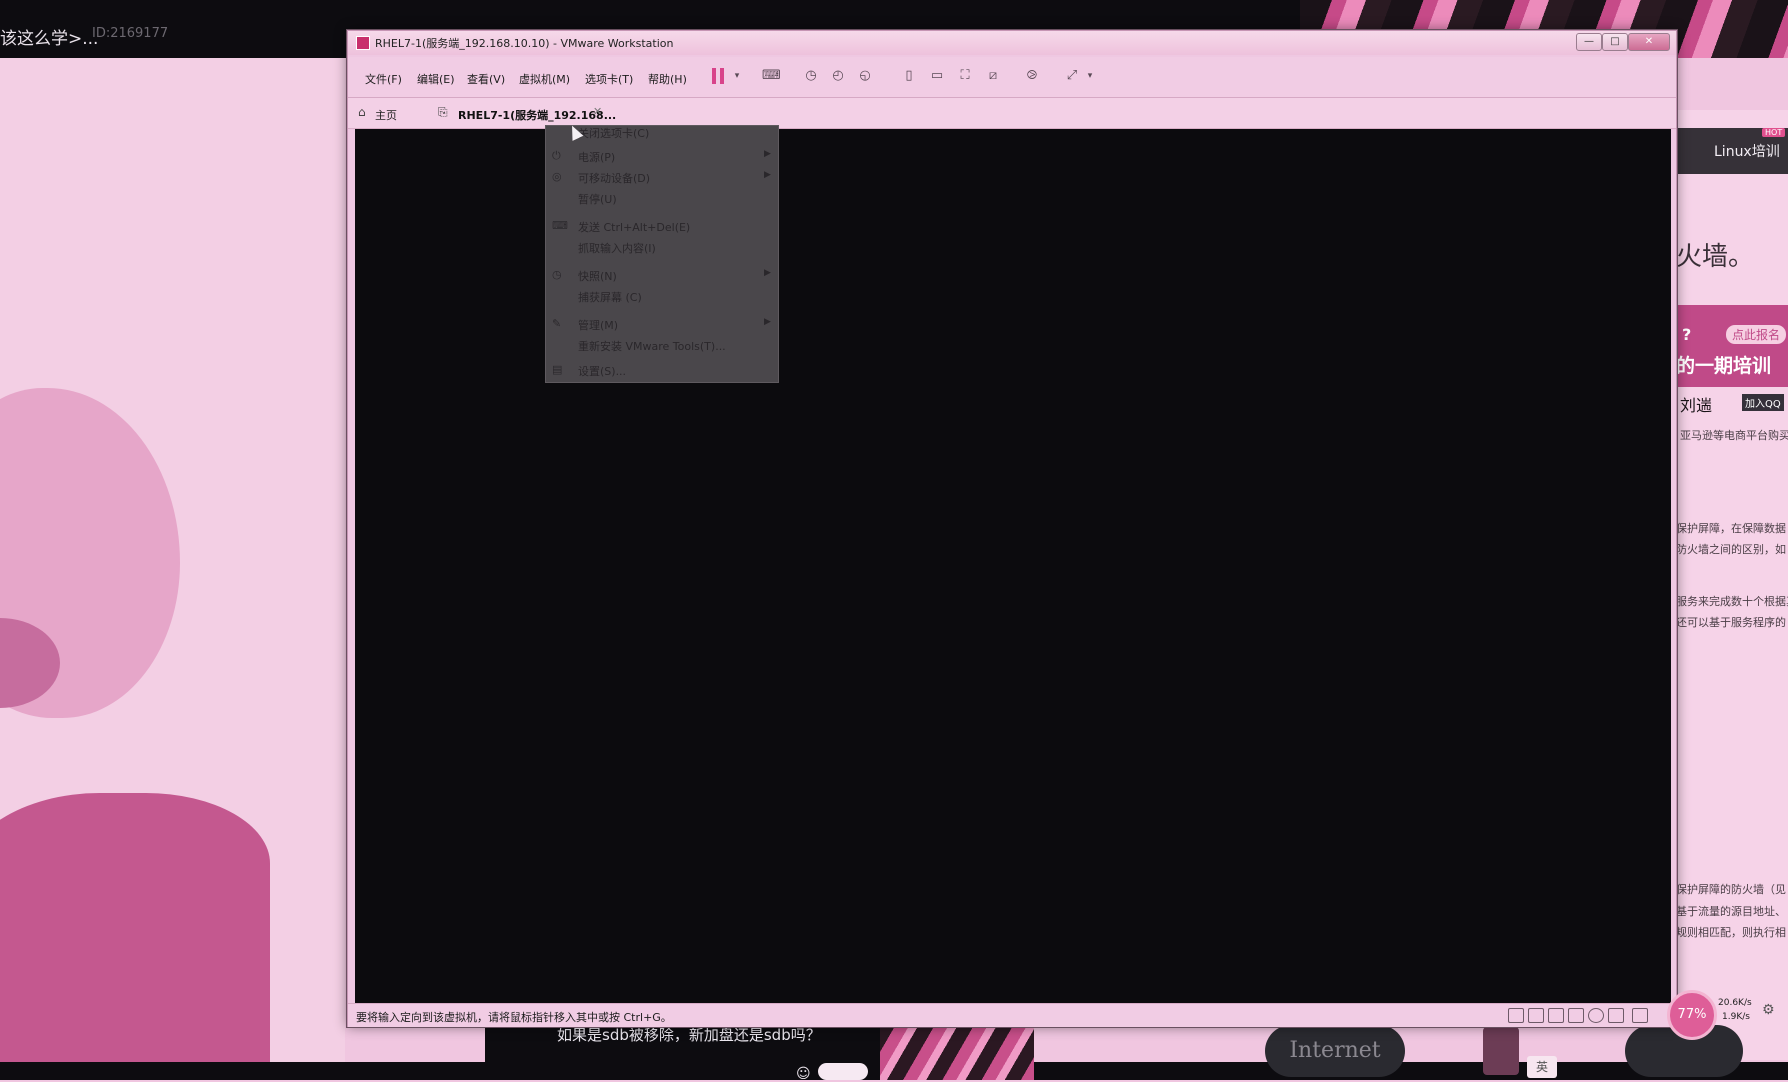 This screenshot has height=1082, width=1788. I want to click on stream-id: ID:2169177, so click(130, 33).